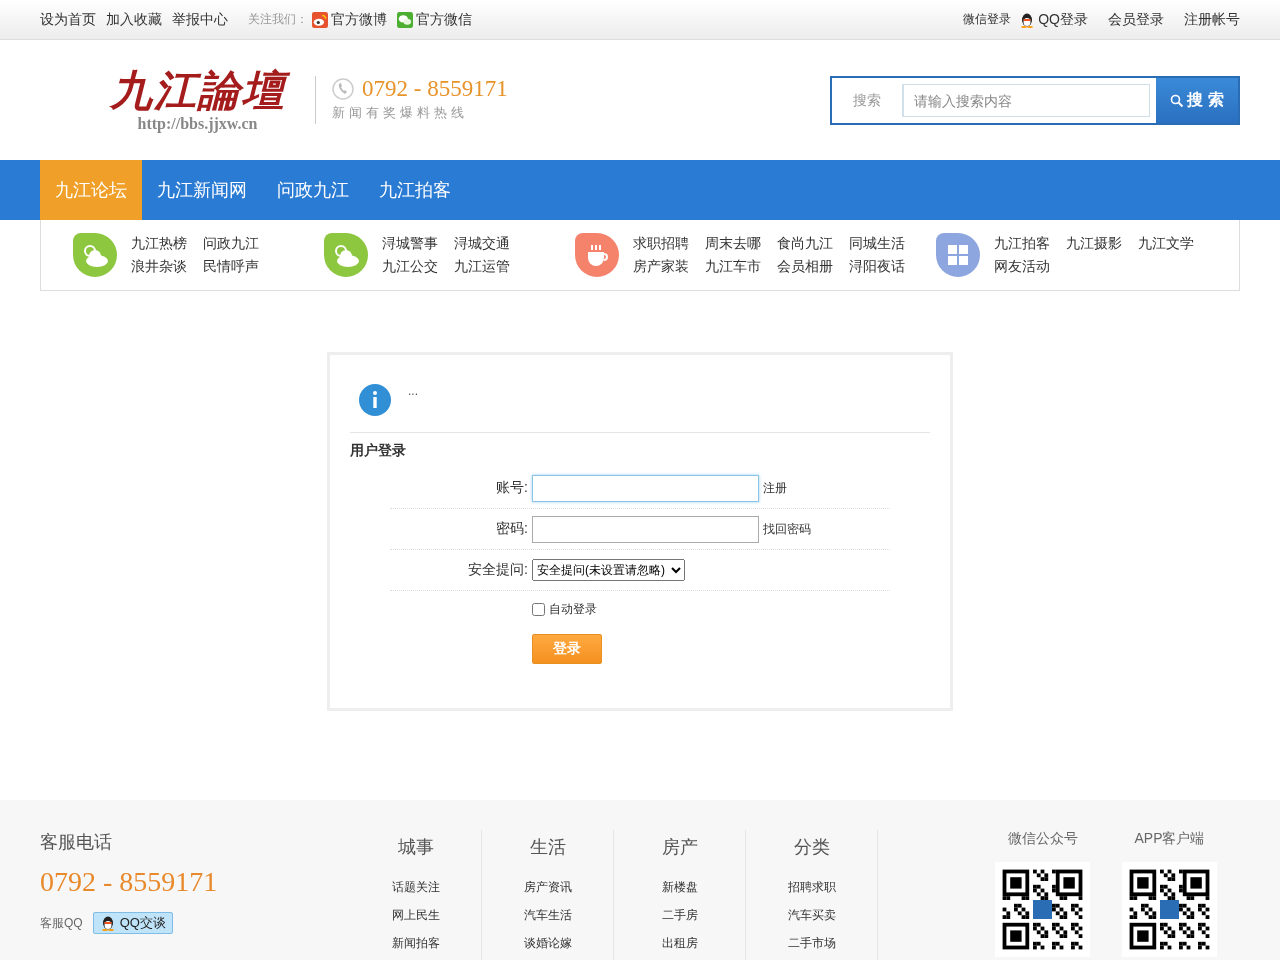 The image size is (1280, 960). Describe the element at coordinates (349, 19) in the screenshot. I see `social-link: 官方微博` at that location.